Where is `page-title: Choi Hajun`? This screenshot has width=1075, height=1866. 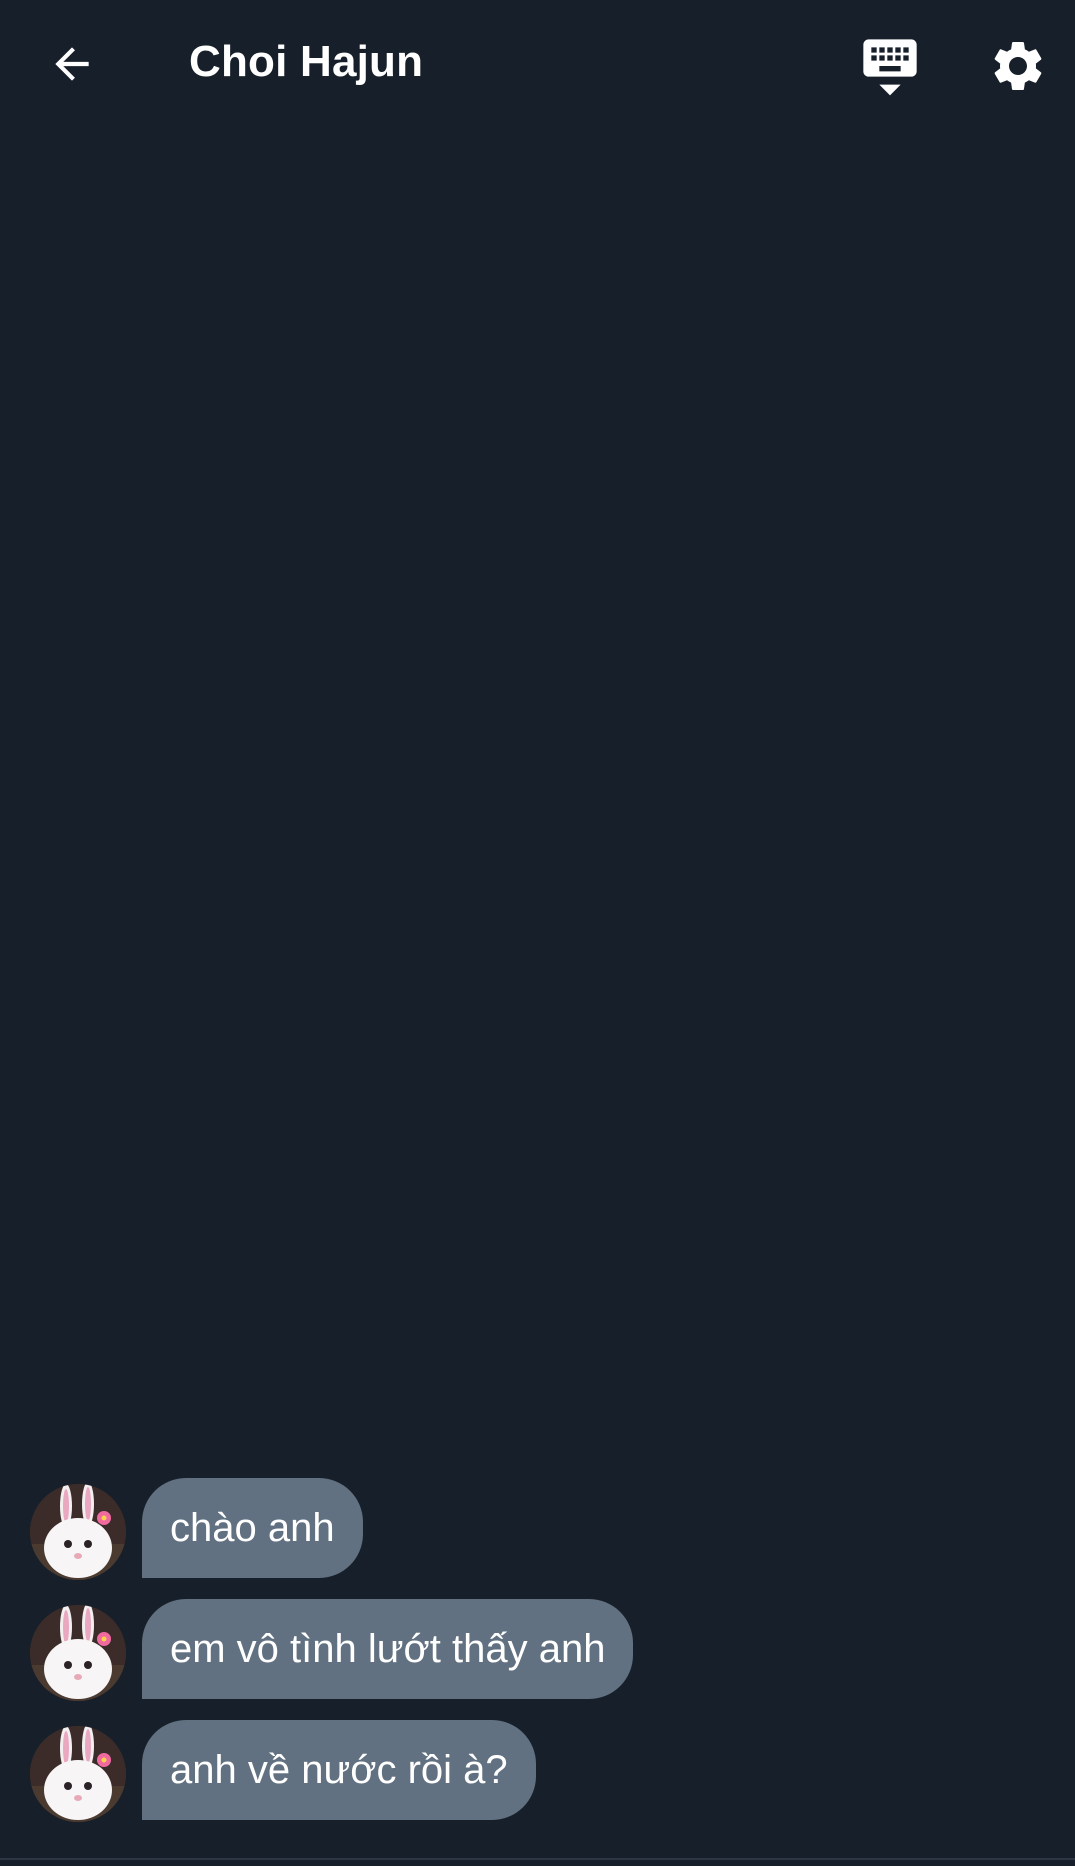 page-title: Choi Hajun is located at coordinates (306, 61).